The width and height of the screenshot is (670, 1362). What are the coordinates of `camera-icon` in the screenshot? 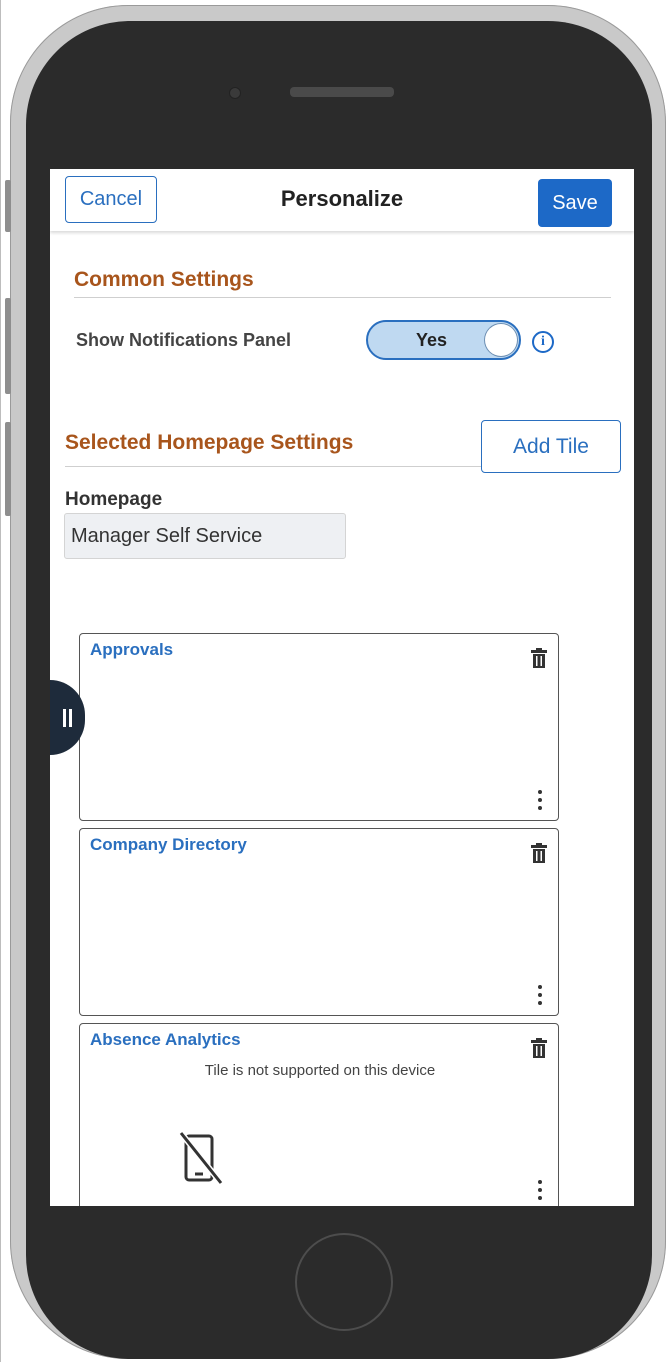 It's located at (235, 93).